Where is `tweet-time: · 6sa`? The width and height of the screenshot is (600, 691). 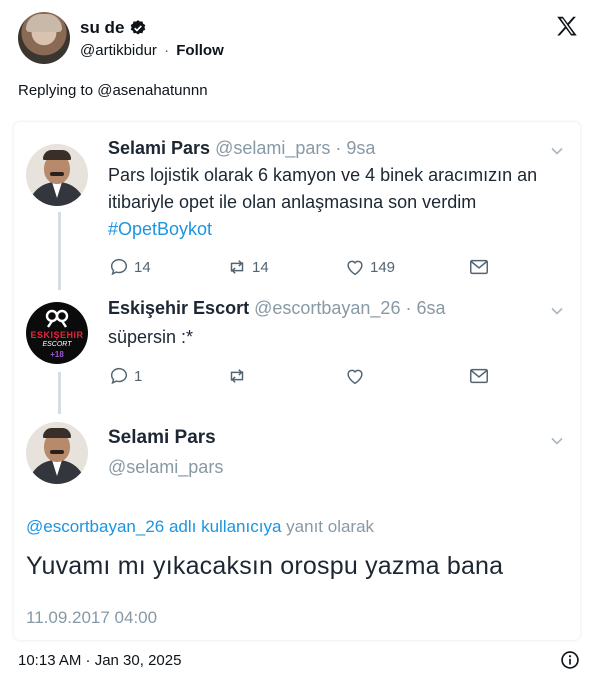
tweet-time: · 6sa is located at coordinates (425, 308).